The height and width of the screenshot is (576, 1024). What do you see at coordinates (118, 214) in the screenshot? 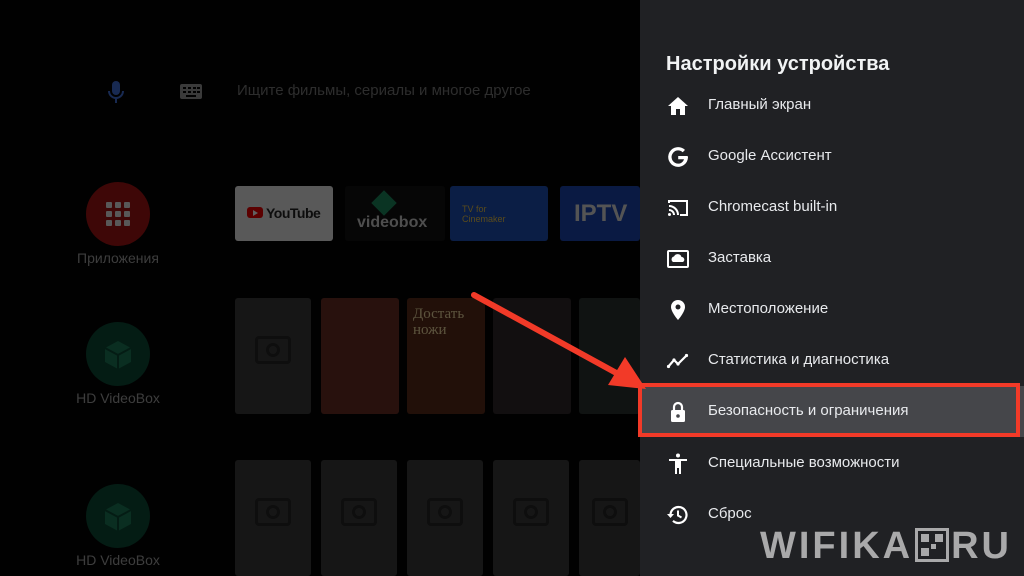
I see `apps-grid-icon` at bounding box center [118, 214].